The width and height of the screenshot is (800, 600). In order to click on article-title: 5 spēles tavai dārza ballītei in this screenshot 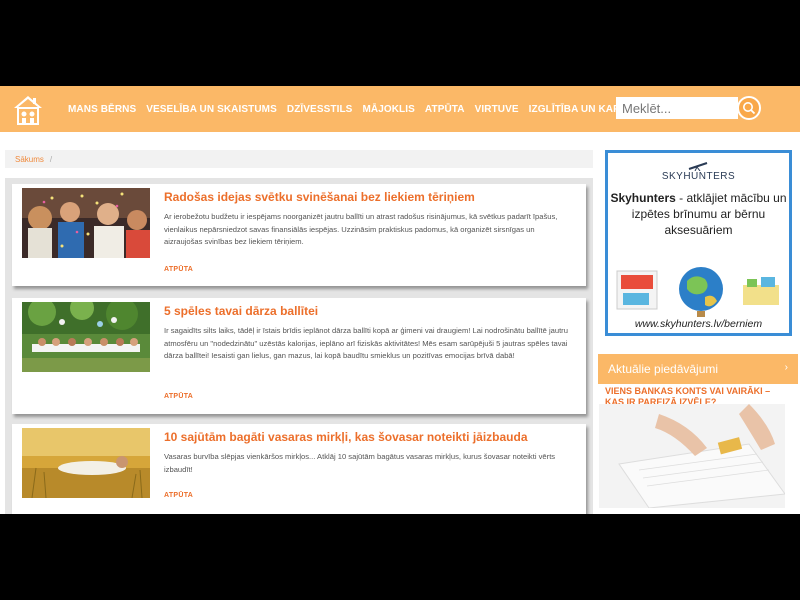, I will do `click(369, 311)`.